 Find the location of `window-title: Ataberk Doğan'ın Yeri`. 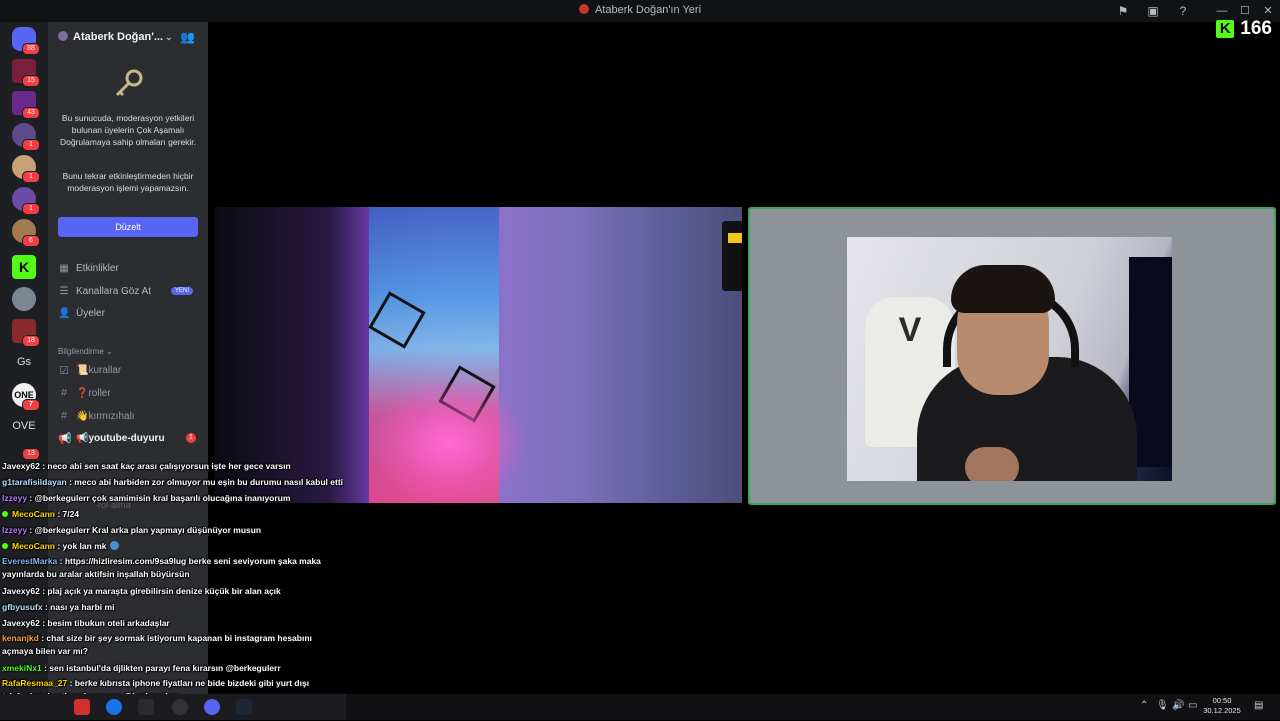

window-title: Ataberk Doğan'ın Yeri is located at coordinates (640, 10).